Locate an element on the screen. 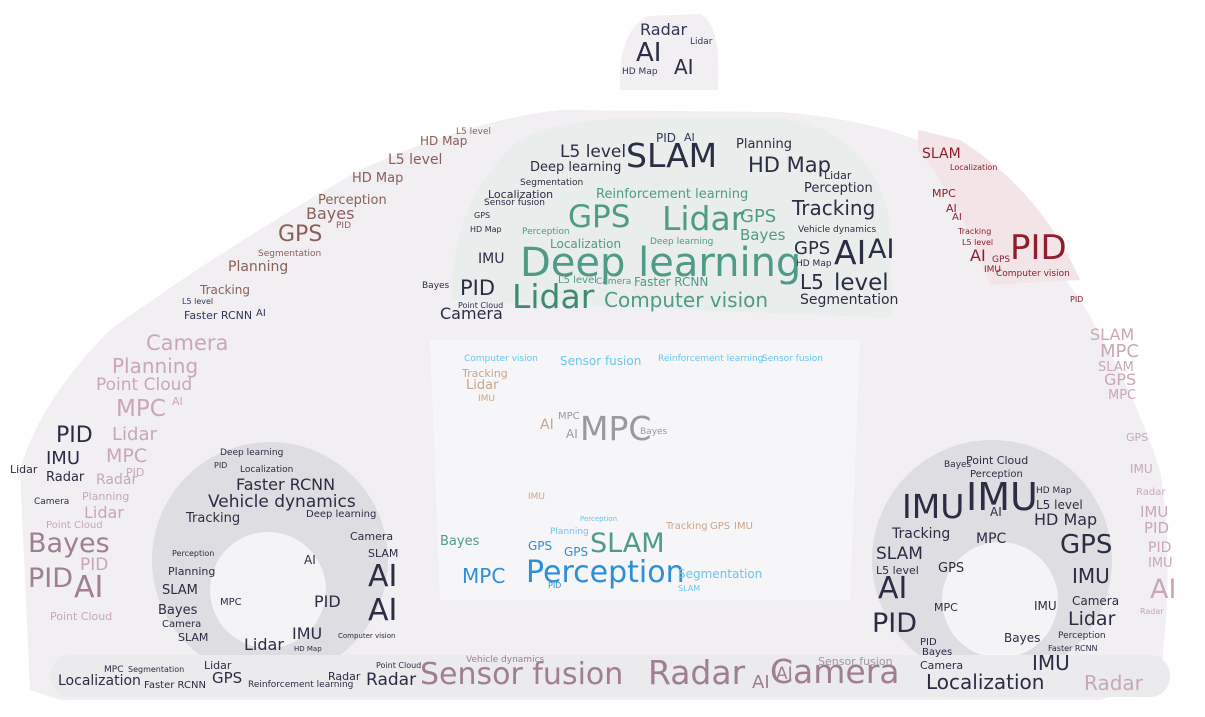 The height and width of the screenshot is (717, 1205). cloud-word: Reinforcement learning is located at coordinates (711, 359).